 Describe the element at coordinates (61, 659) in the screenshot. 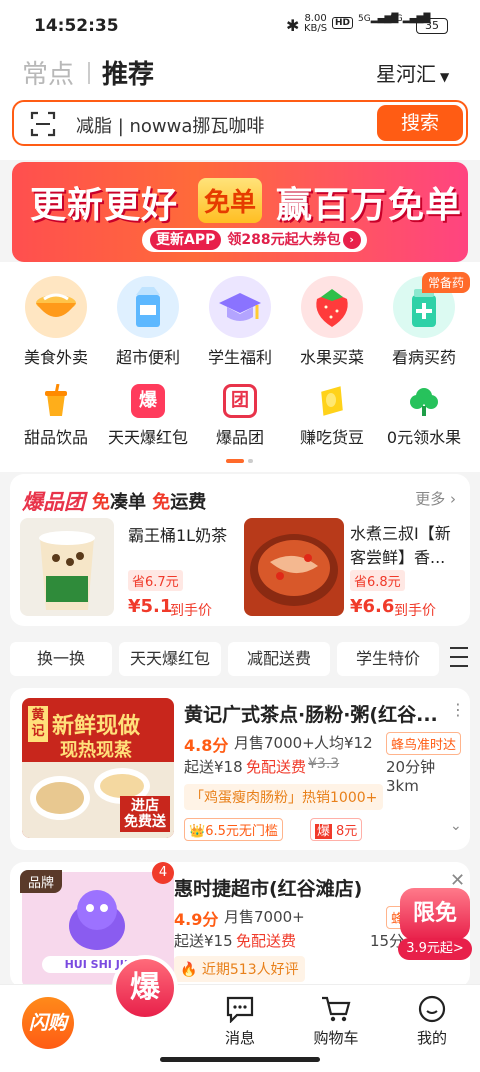

I see `filter-chip-refresh: 换一换` at that location.